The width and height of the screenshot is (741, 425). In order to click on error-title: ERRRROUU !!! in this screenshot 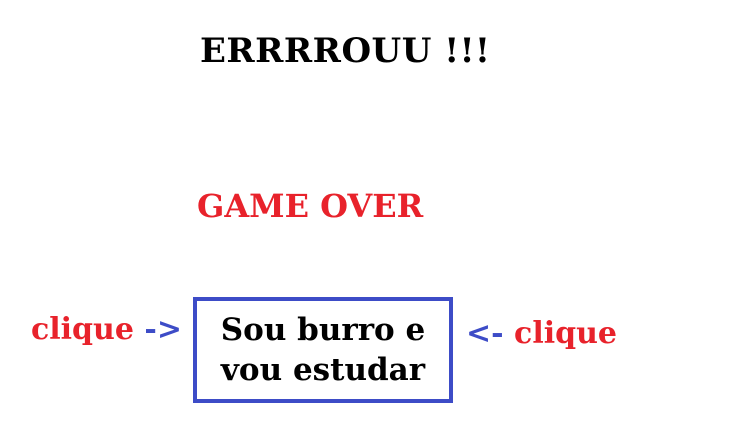, I will do `click(345, 51)`.